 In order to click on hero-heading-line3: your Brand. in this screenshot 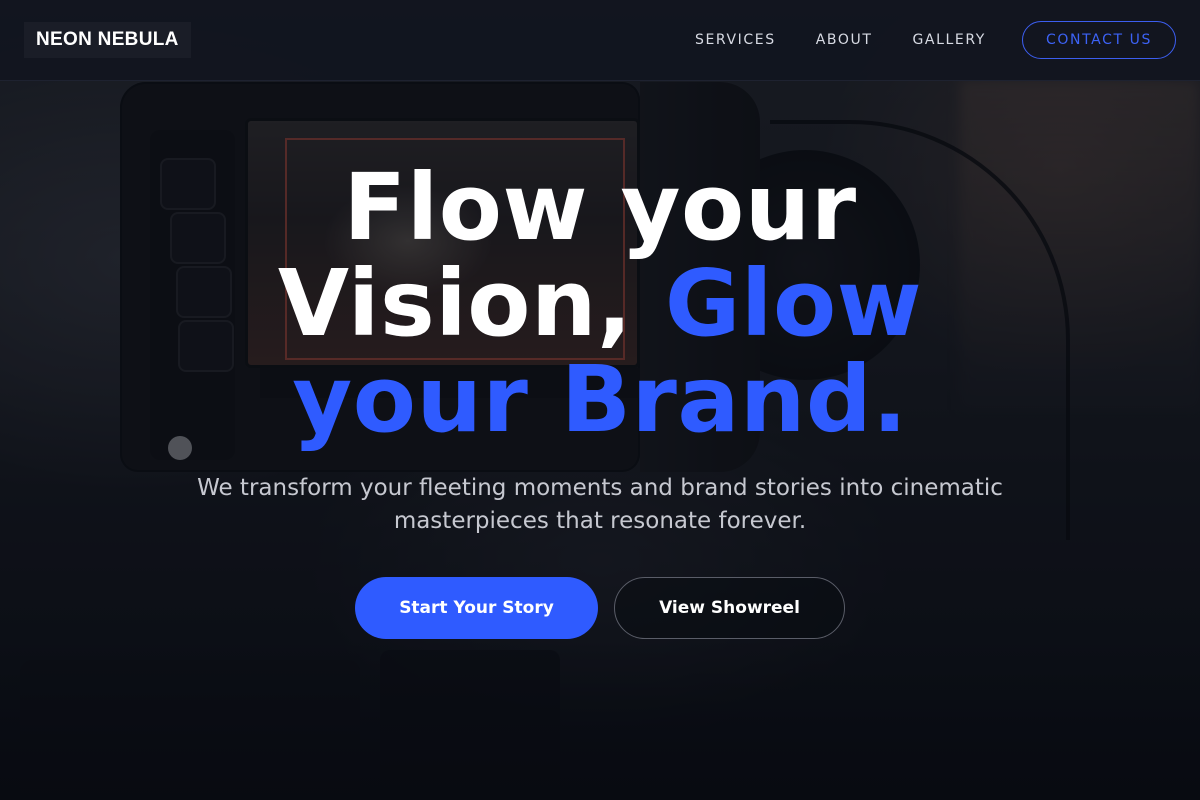, I will do `click(600, 399)`.